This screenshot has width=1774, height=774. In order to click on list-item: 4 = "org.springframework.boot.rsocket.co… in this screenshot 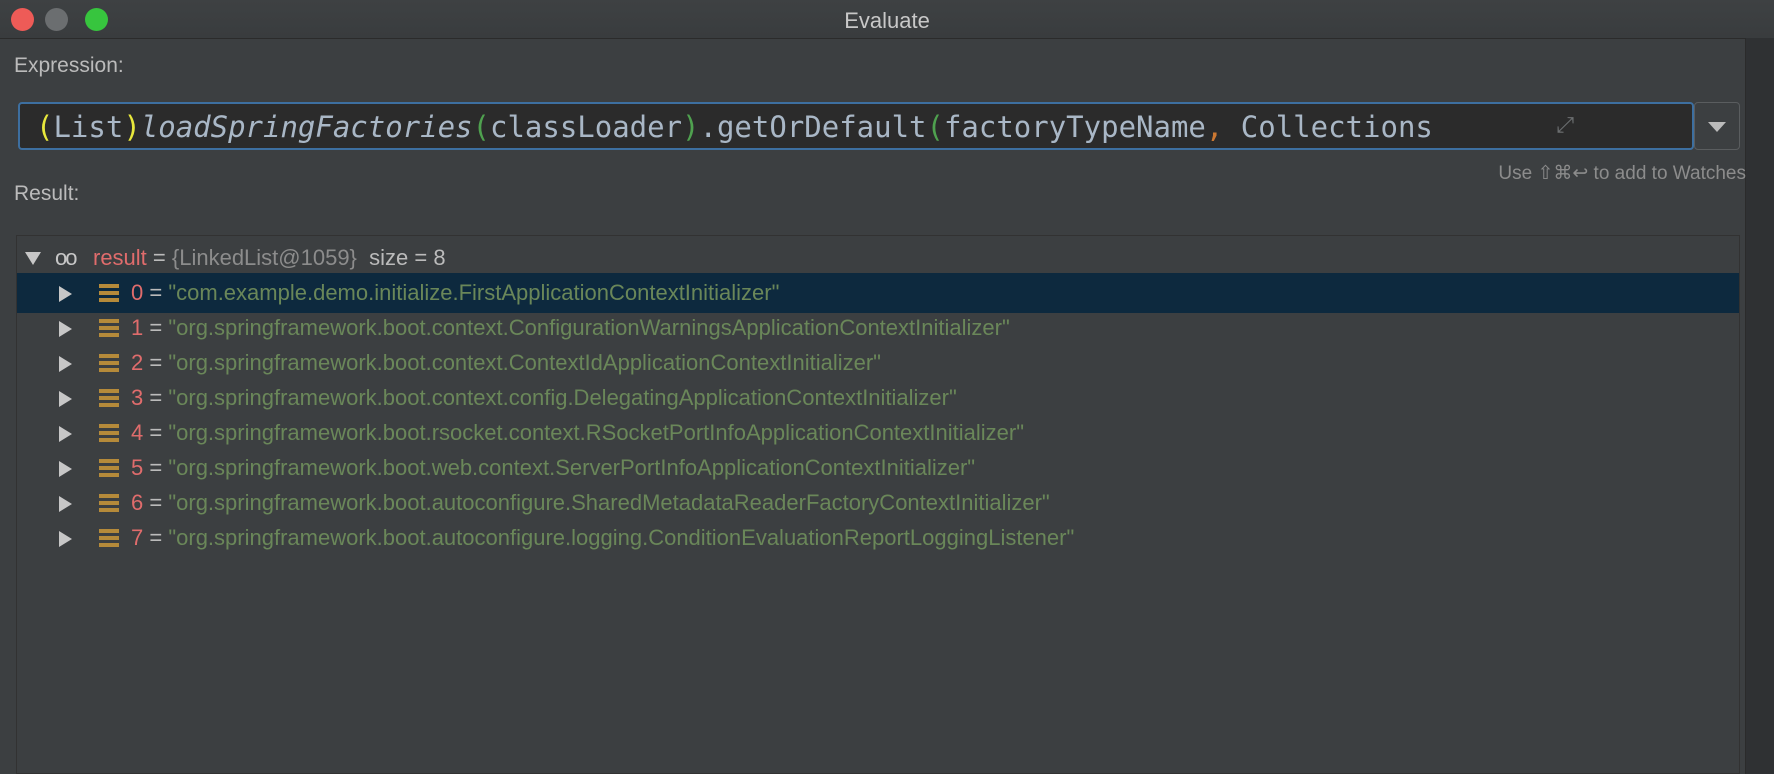, I will do `click(878, 433)`.